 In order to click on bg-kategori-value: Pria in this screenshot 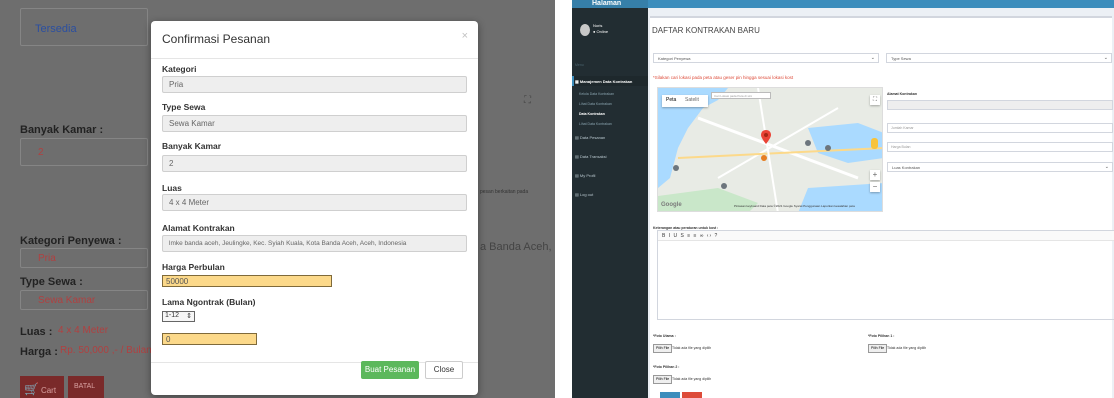, I will do `click(47, 258)`.